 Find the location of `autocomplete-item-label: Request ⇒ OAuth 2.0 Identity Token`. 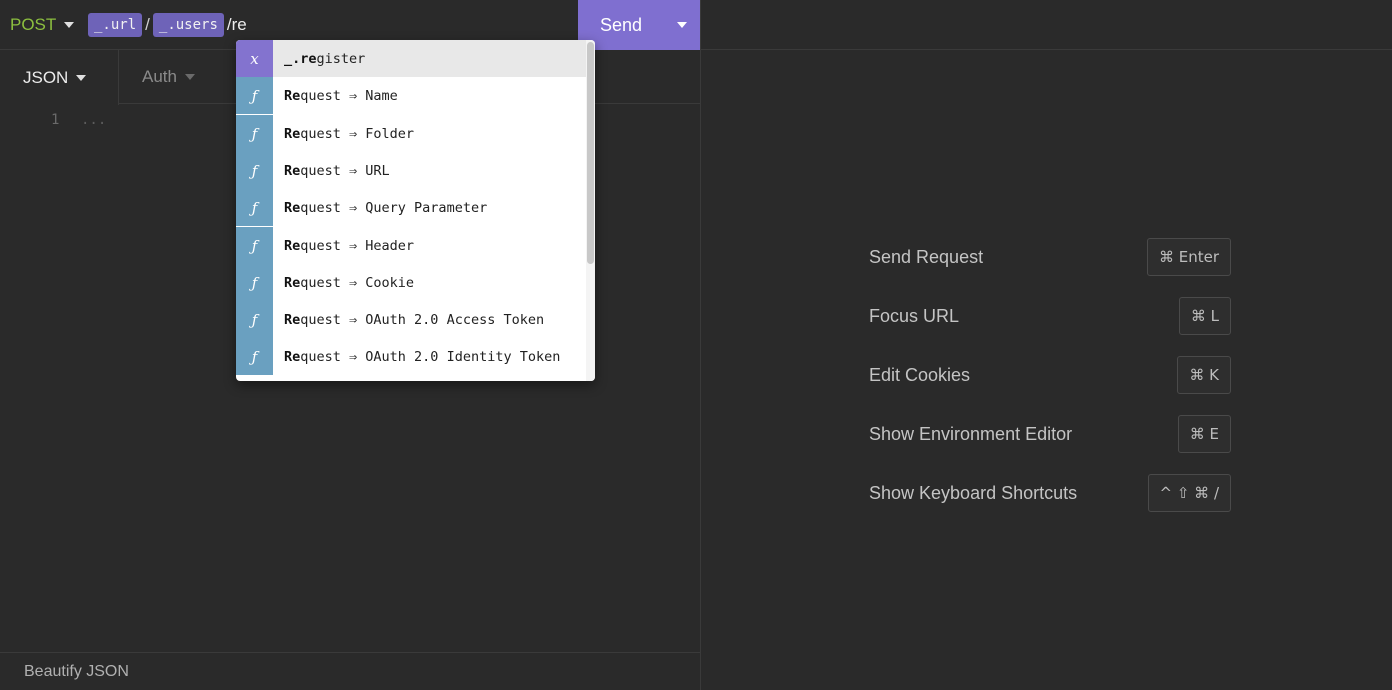

autocomplete-item-label: Request ⇒ OAuth 2.0 Identity Token is located at coordinates (416, 357).